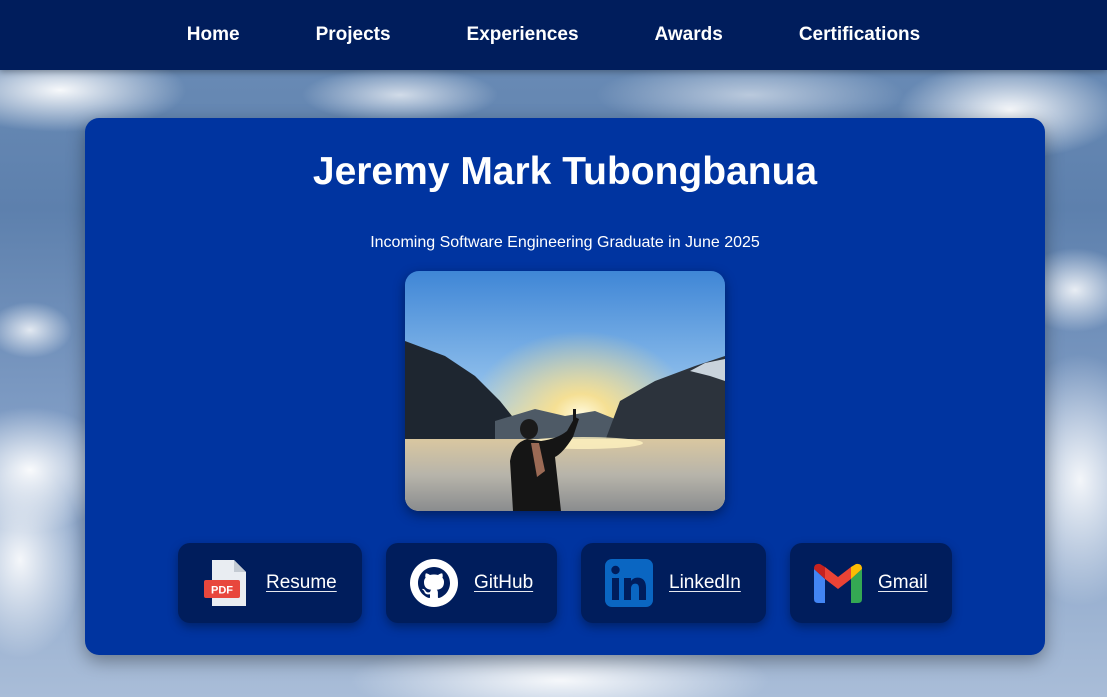  Describe the element at coordinates (565, 171) in the screenshot. I see `profile-name: Jeremy Mark Tubongbanua` at that location.